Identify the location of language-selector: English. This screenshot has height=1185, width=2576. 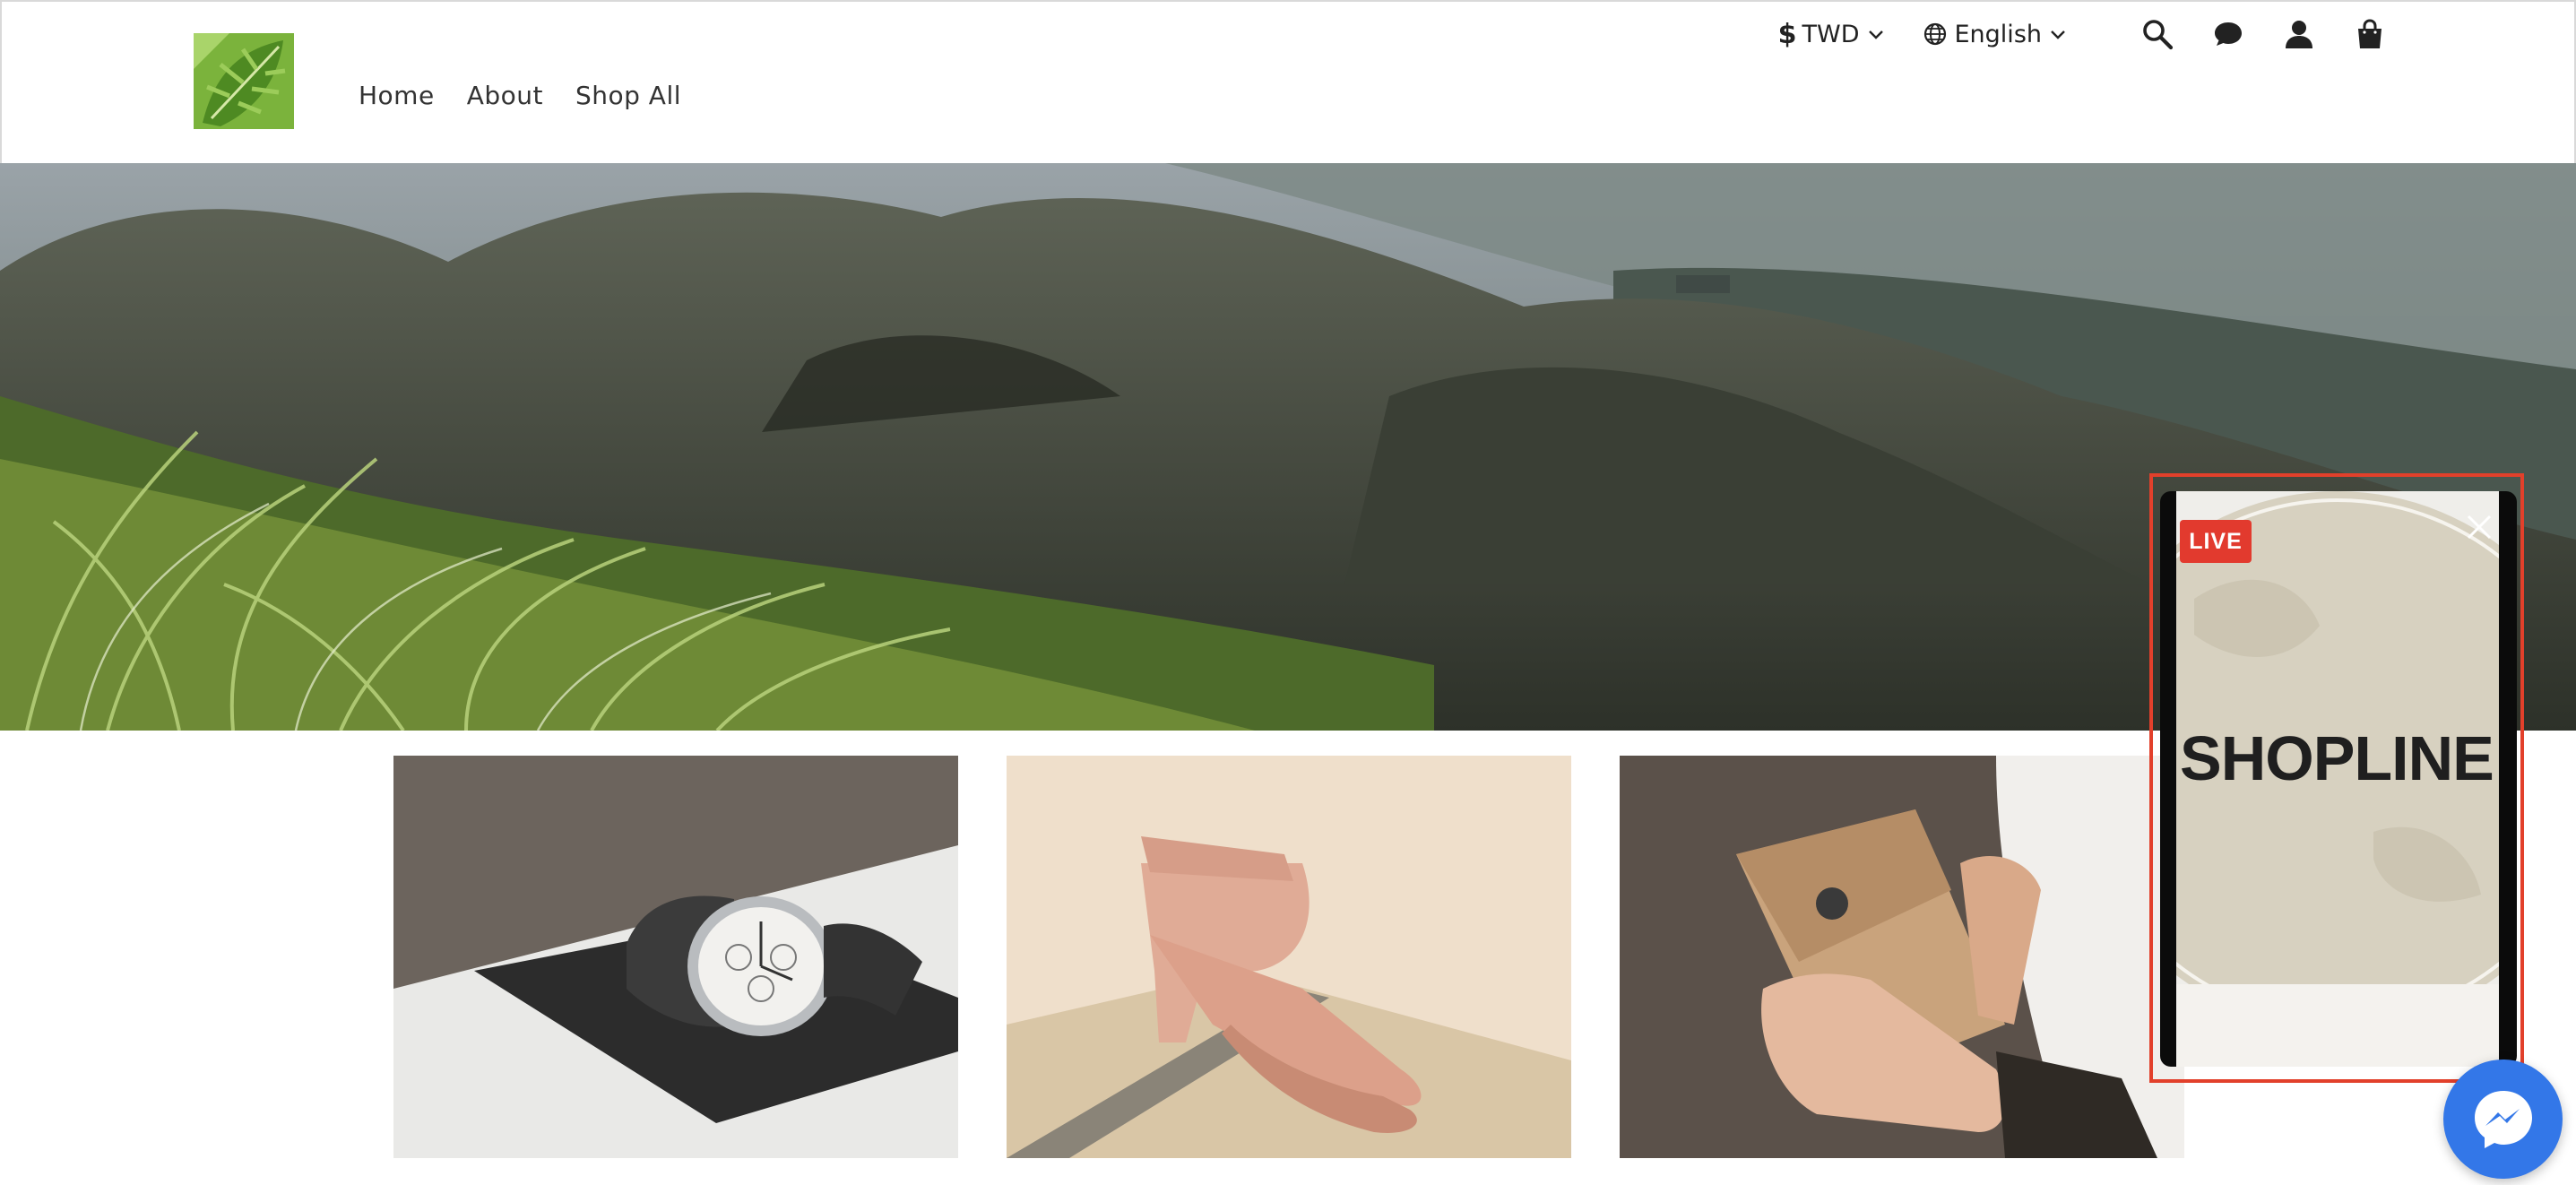
(1995, 34).